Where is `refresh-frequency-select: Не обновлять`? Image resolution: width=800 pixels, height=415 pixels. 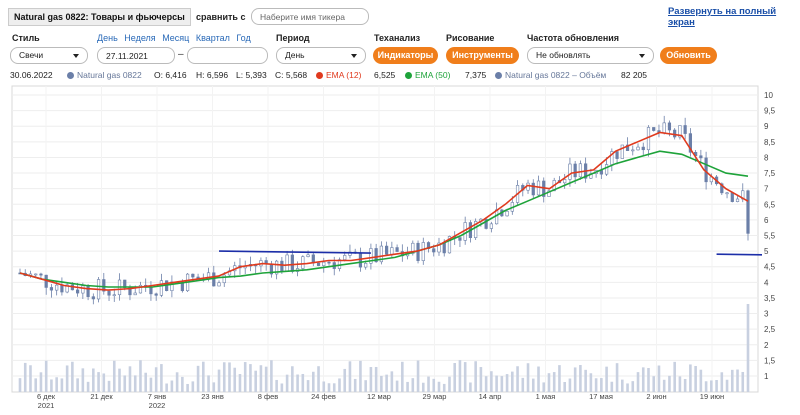 refresh-frequency-select: Не обновлять is located at coordinates (590, 55).